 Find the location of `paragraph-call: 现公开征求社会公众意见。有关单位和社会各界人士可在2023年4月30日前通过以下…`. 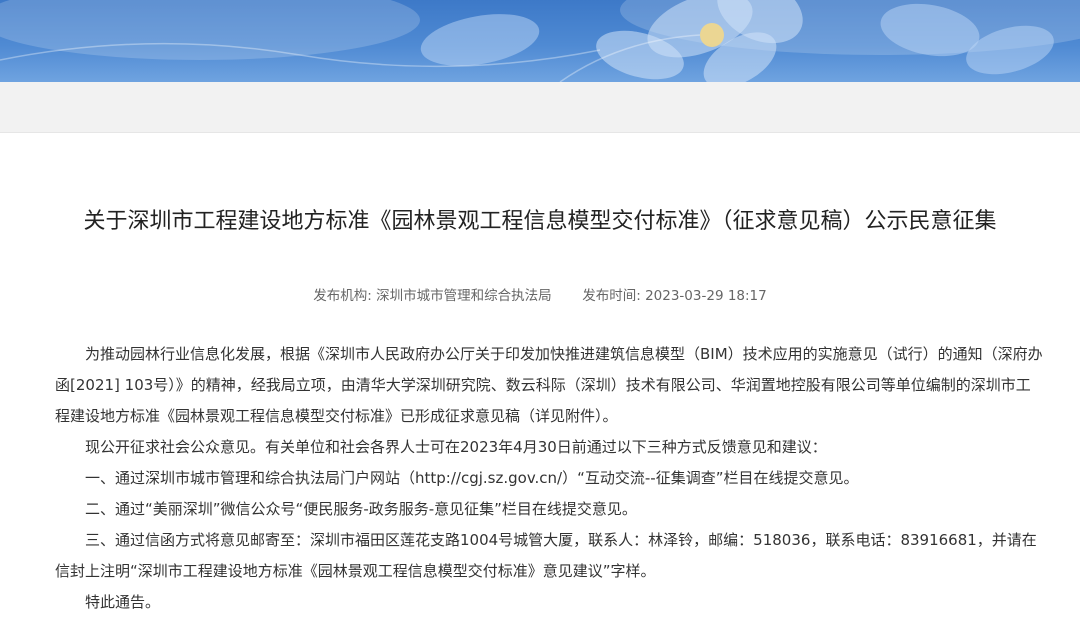

paragraph-call: 现公开征求社会公众意见。有关单位和社会各界人士可在2023年4月30日前通过以下… is located at coordinates (456, 447).